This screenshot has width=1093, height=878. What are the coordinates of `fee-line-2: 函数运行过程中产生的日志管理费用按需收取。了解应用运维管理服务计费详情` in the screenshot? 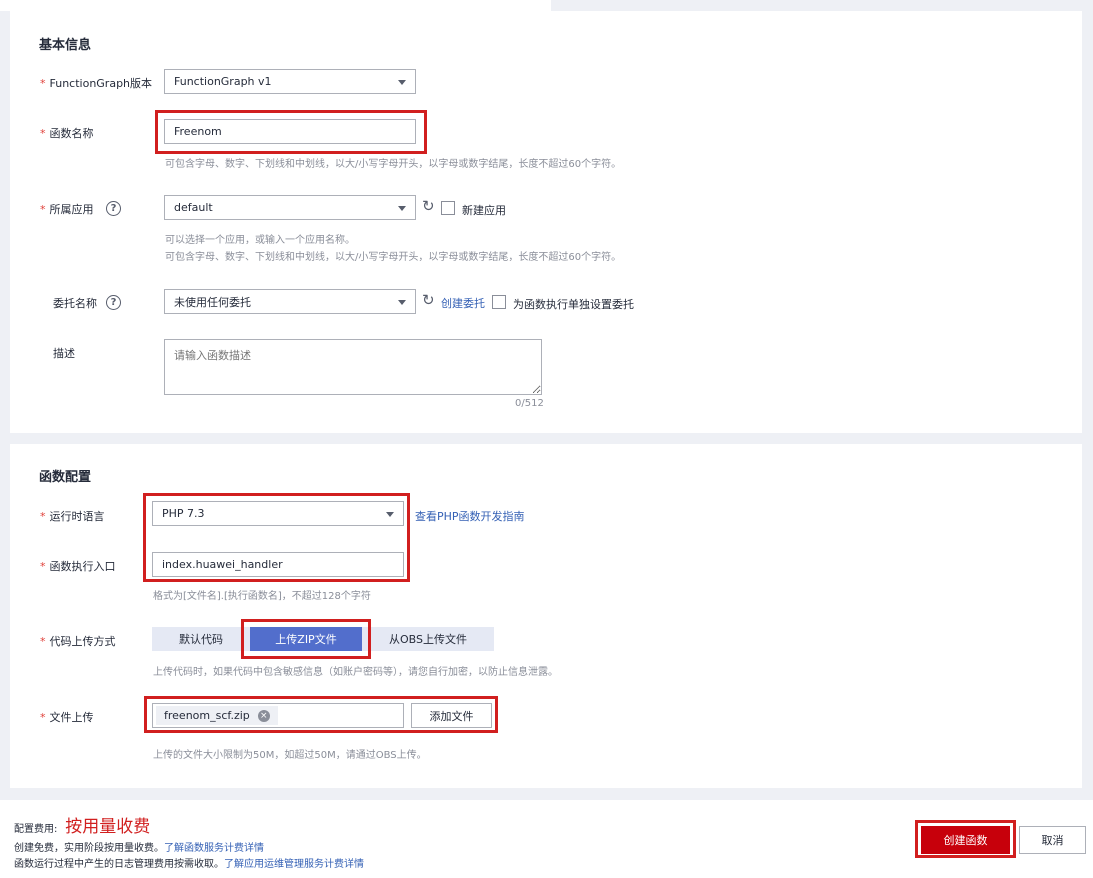 It's located at (189, 862).